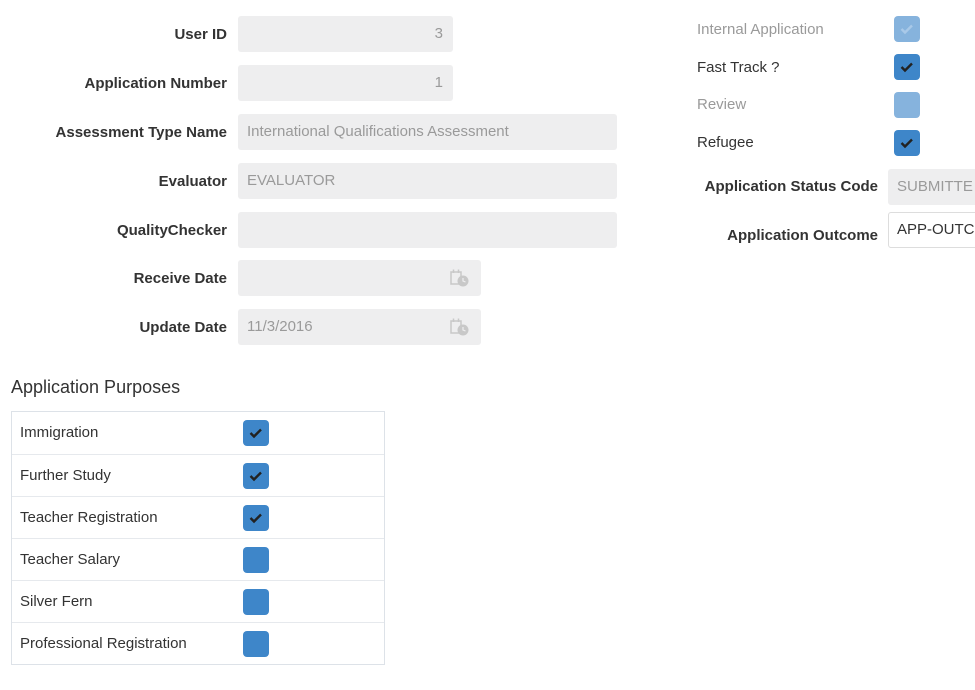 The image size is (975, 690). Describe the element at coordinates (198, 433) in the screenshot. I see `purpose-row-immigration: Immigration` at that location.